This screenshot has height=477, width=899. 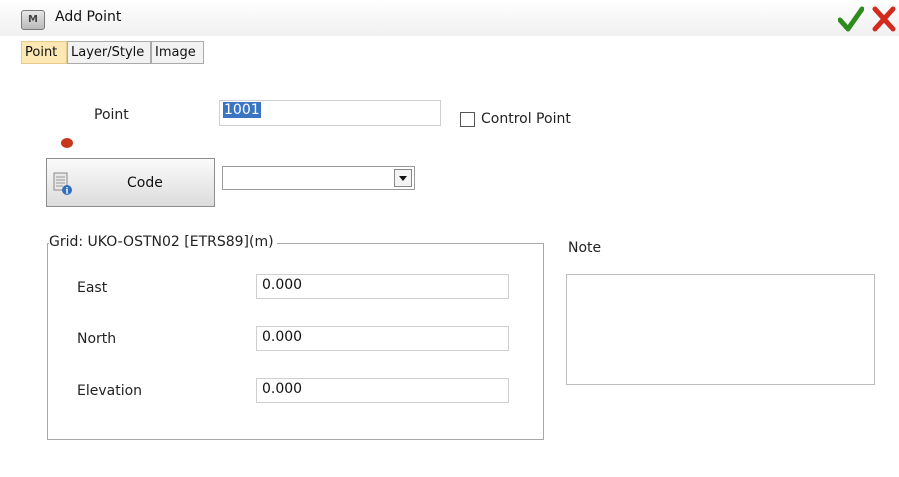 I want to click on close-icon, so click(x=884, y=19).